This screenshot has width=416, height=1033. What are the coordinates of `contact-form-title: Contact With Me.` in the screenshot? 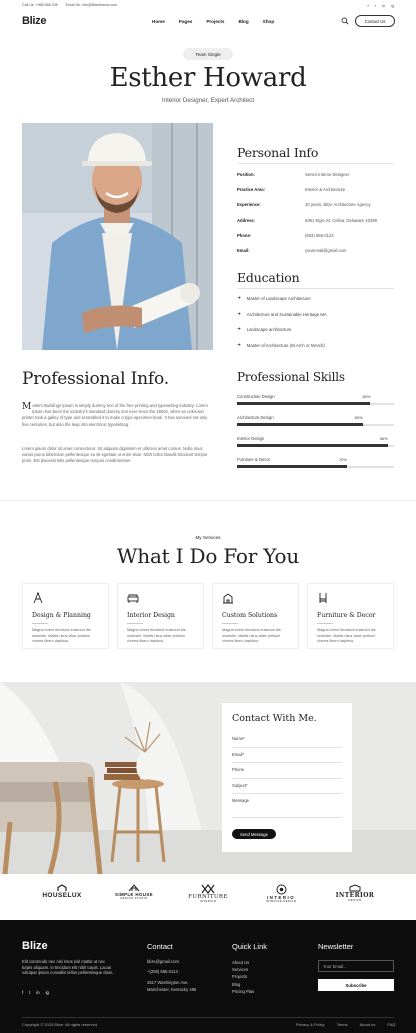 It's located at (274, 718).